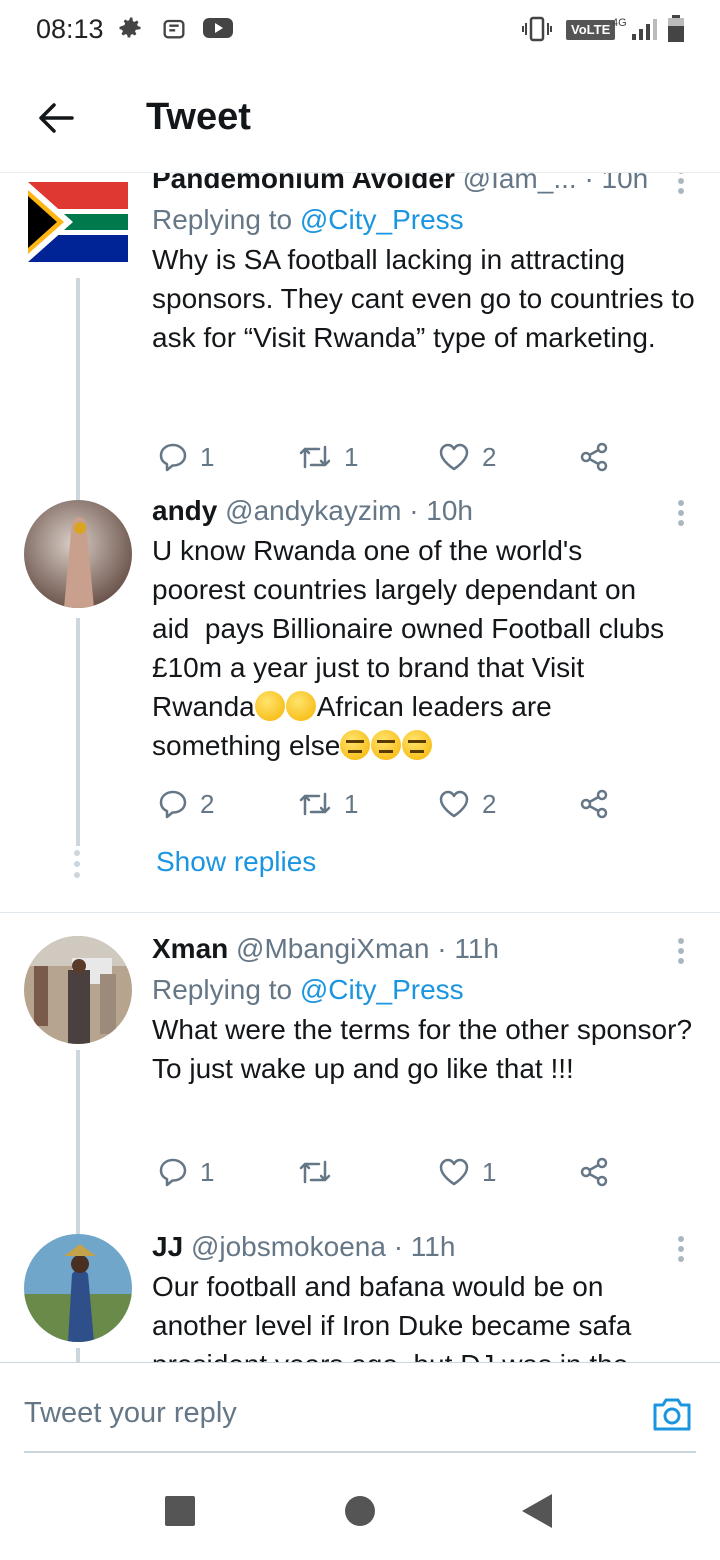 This screenshot has height=1560, width=720. I want to click on tweet-header: andy @andykayzim · 10h, so click(425, 511).